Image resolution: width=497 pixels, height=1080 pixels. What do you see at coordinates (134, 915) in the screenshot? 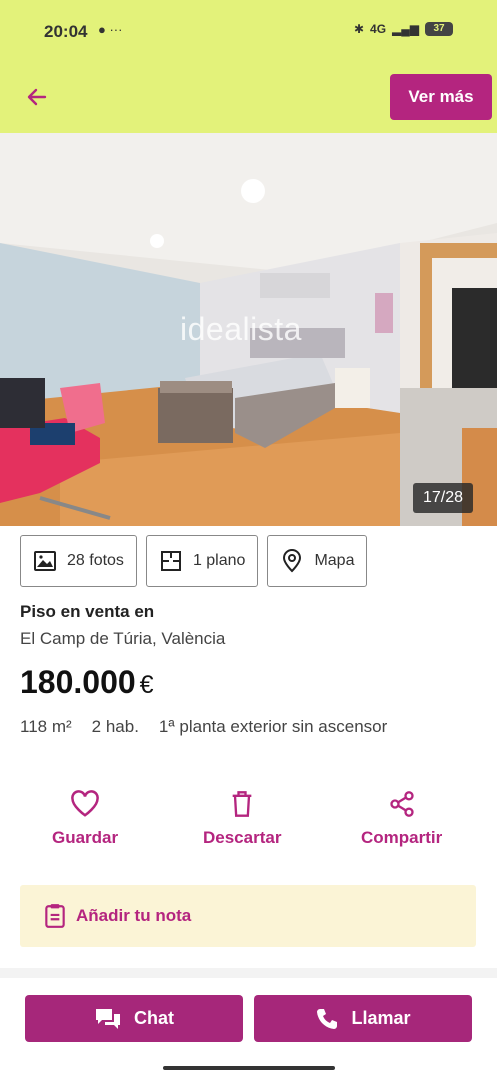
I see `add-note-label: Añadir tu nota` at bounding box center [134, 915].